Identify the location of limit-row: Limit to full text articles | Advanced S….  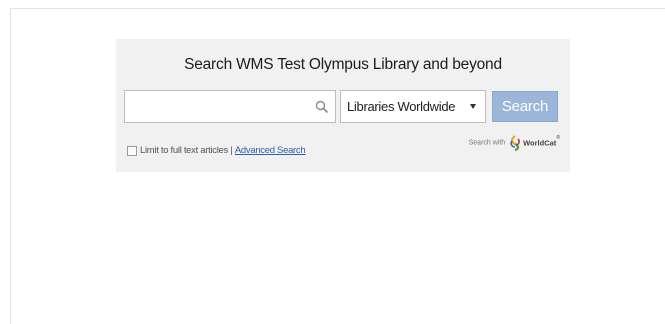
(216, 152).